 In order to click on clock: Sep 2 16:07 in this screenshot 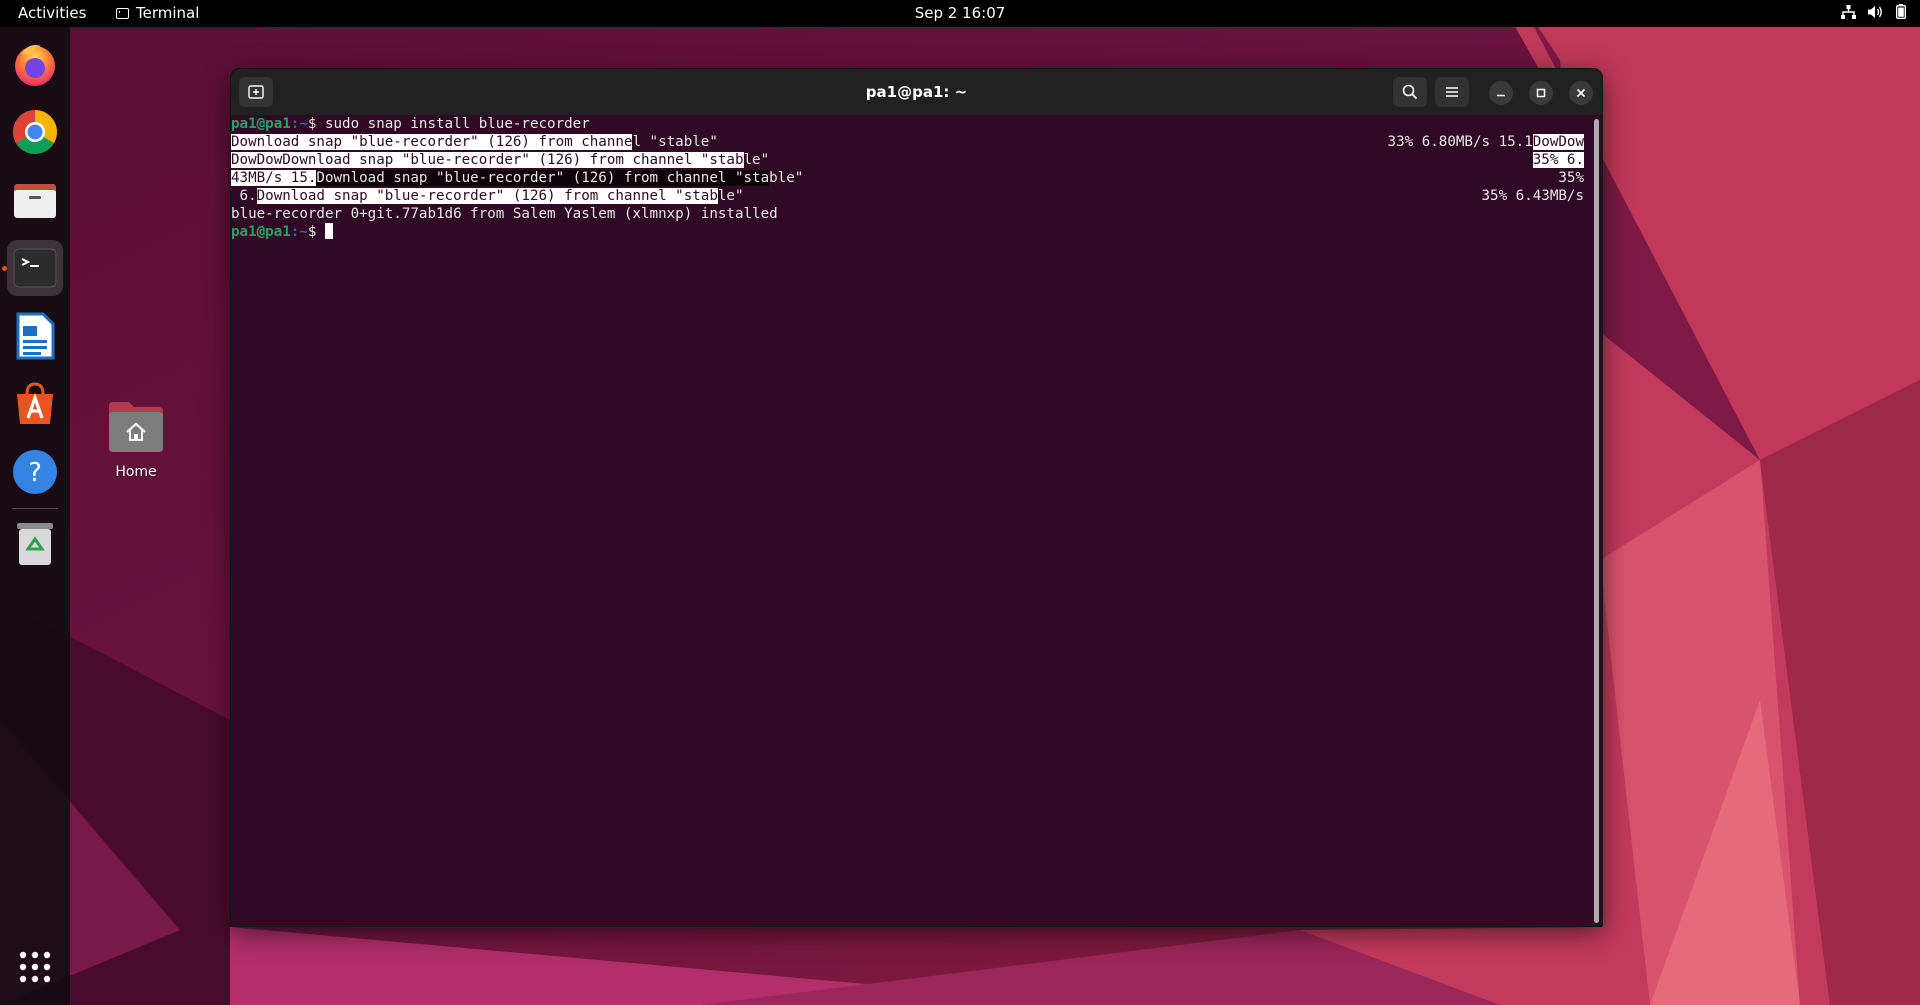, I will do `click(960, 13)`.